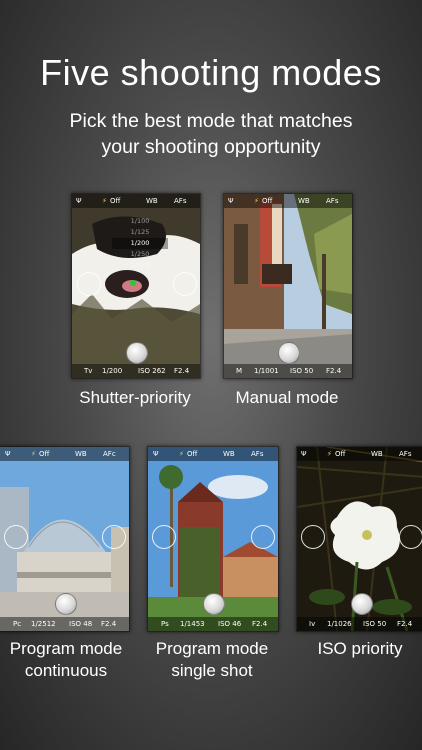 This screenshot has width=422, height=750. I want to click on bottom-toolbar: M 1/1001 ISO 50 F2.4, so click(288, 371).